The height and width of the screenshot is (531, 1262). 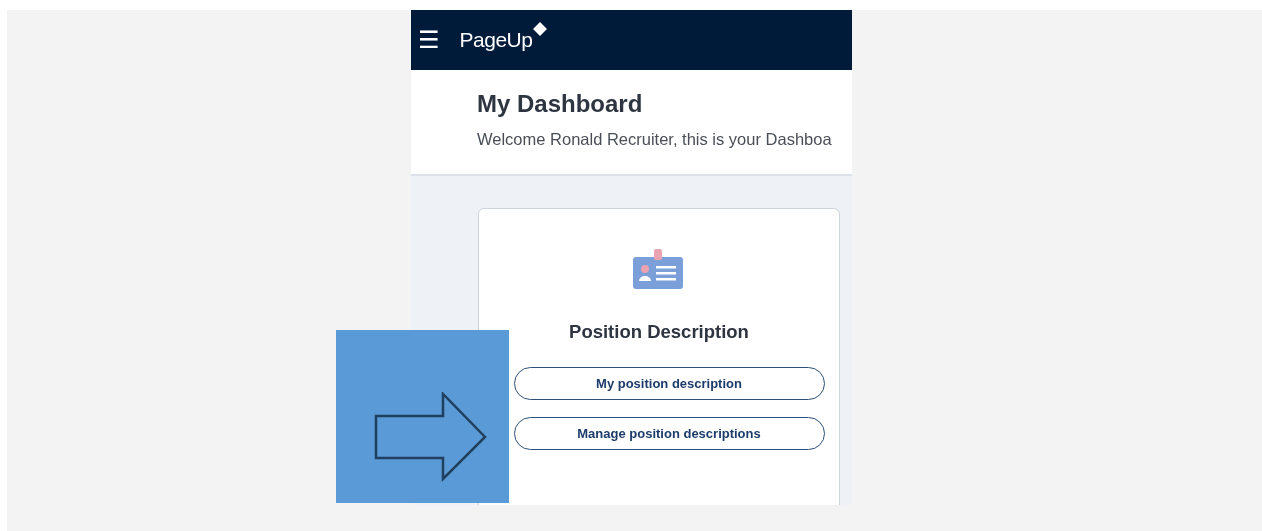 What do you see at coordinates (669, 433) in the screenshot?
I see `link-button: Manage position descriptions` at bounding box center [669, 433].